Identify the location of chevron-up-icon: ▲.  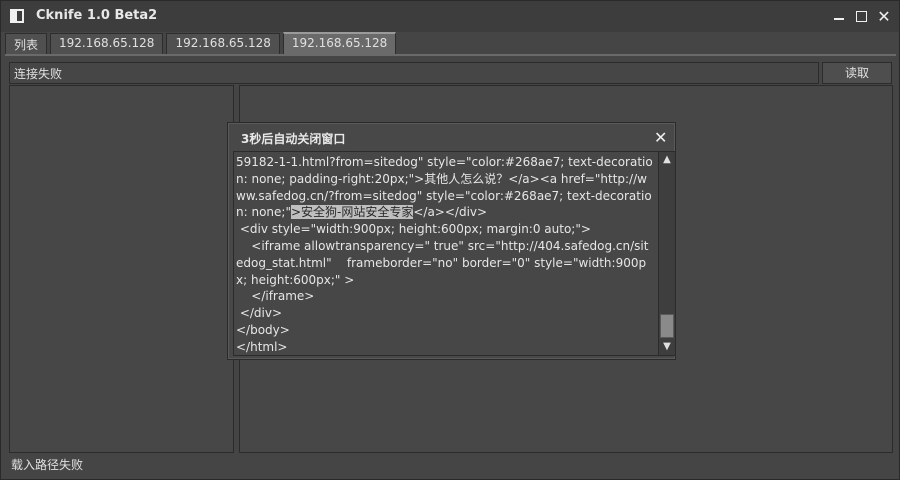
(667, 160).